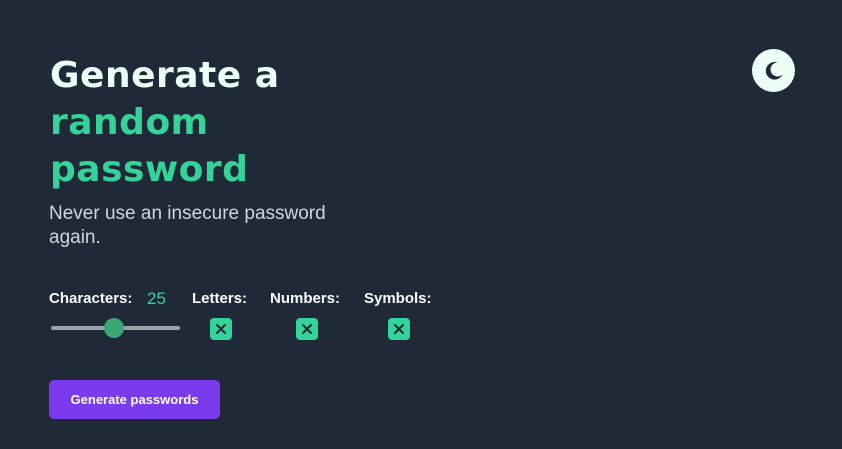 The height and width of the screenshot is (449, 842). What do you see at coordinates (149, 169) in the screenshot?
I see `title-accent-line-3: password` at bounding box center [149, 169].